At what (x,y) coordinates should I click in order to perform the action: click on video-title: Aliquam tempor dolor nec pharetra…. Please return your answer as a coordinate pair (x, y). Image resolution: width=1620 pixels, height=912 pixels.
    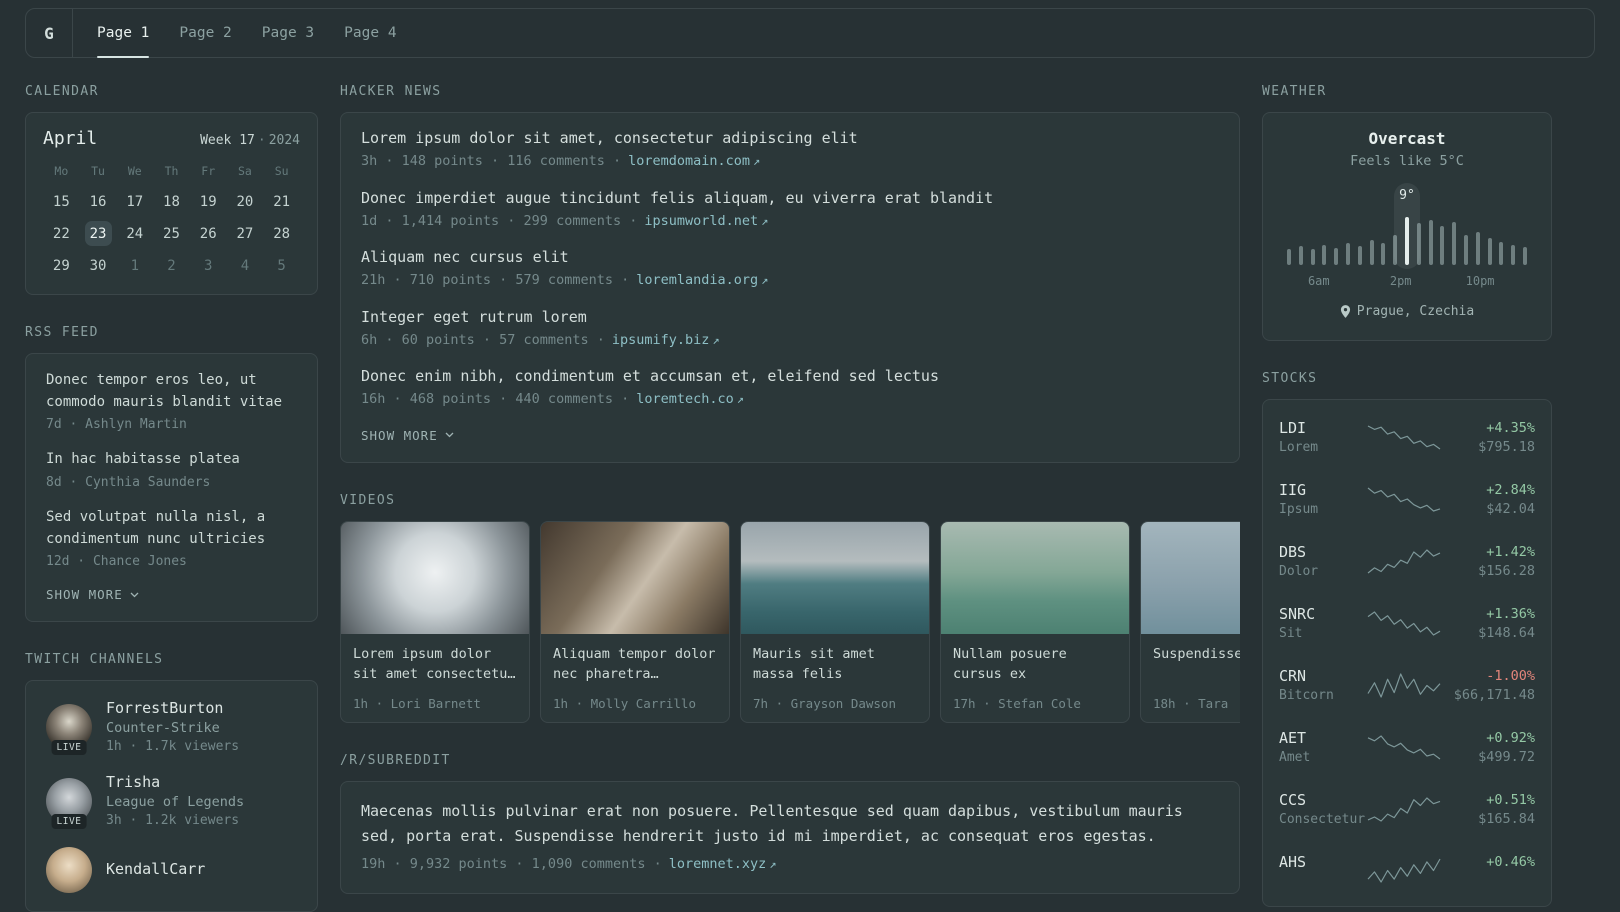
    Looking at the image, I should click on (635, 664).